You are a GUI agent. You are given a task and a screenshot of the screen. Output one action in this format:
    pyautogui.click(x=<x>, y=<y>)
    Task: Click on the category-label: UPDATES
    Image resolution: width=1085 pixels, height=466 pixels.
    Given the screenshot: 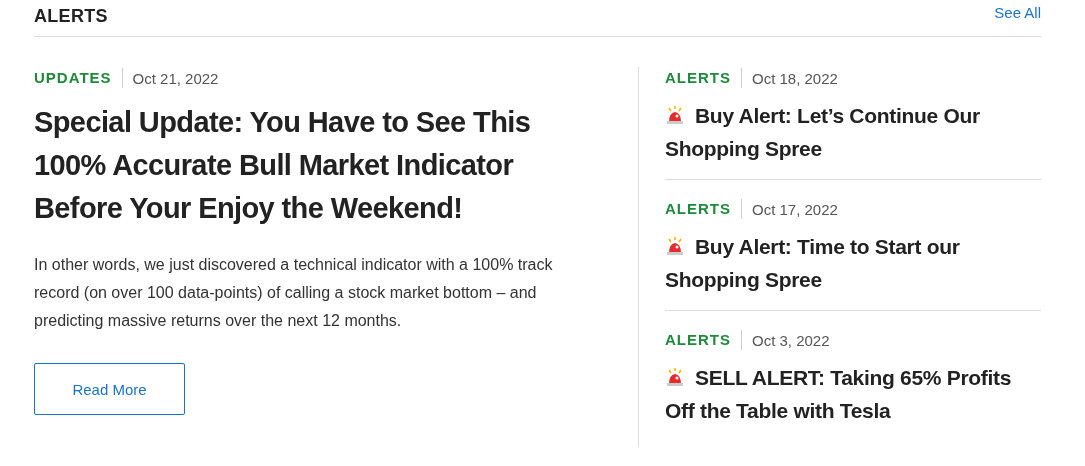 What is the action you would take?
    pyautogui.click(x=78, y=78)
    